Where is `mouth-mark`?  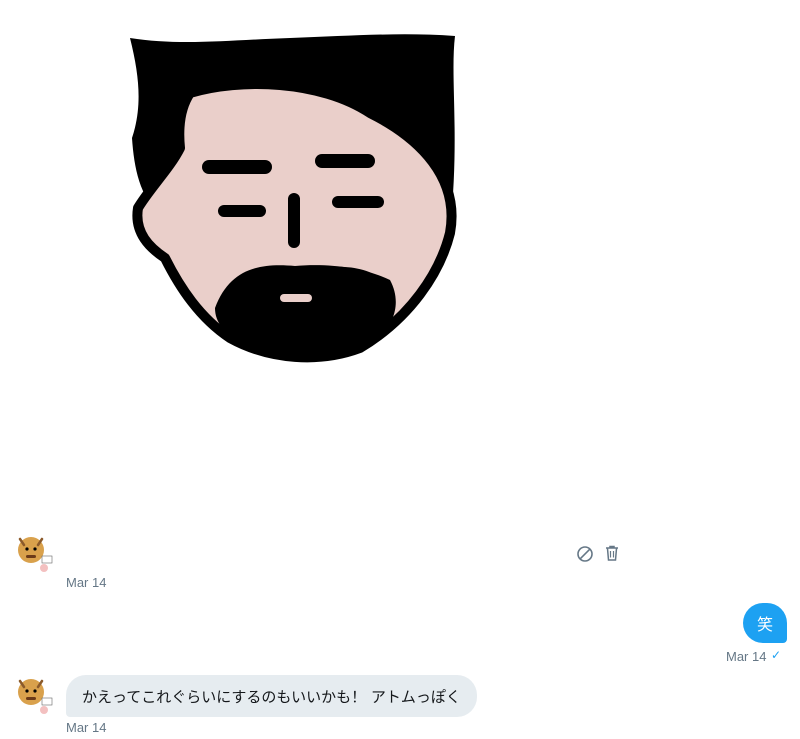
mouth-mark is located at coordinates (296, 298).